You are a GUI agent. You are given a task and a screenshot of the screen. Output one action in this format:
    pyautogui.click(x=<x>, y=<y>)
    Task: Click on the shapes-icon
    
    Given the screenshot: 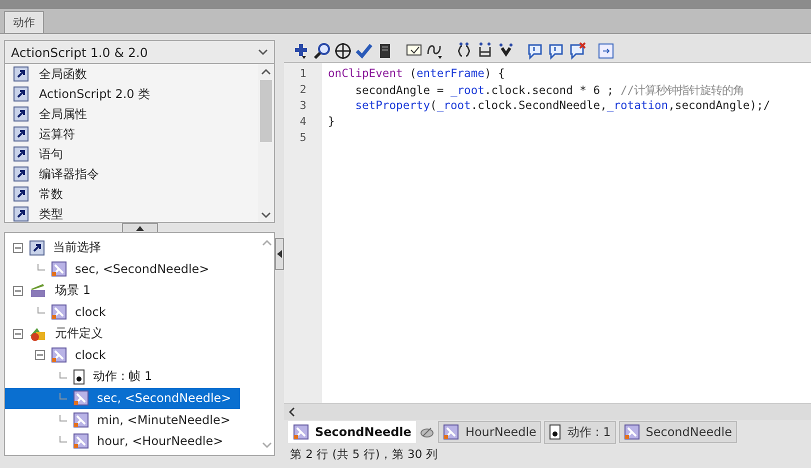 What is the action you would take?
    pyautogui.click(x=38, y=334)
    